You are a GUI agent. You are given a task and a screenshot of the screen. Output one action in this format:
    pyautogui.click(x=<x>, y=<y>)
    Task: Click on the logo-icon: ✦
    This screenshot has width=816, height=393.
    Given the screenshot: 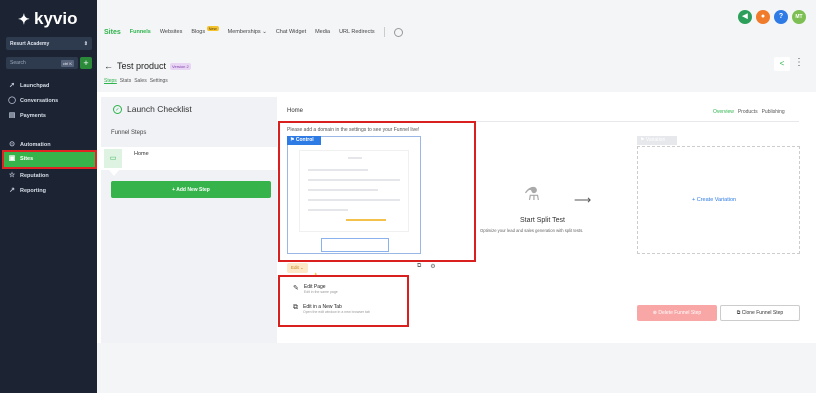 What is the action you would take?
    pyautogui.click(x=24, y=19)
    